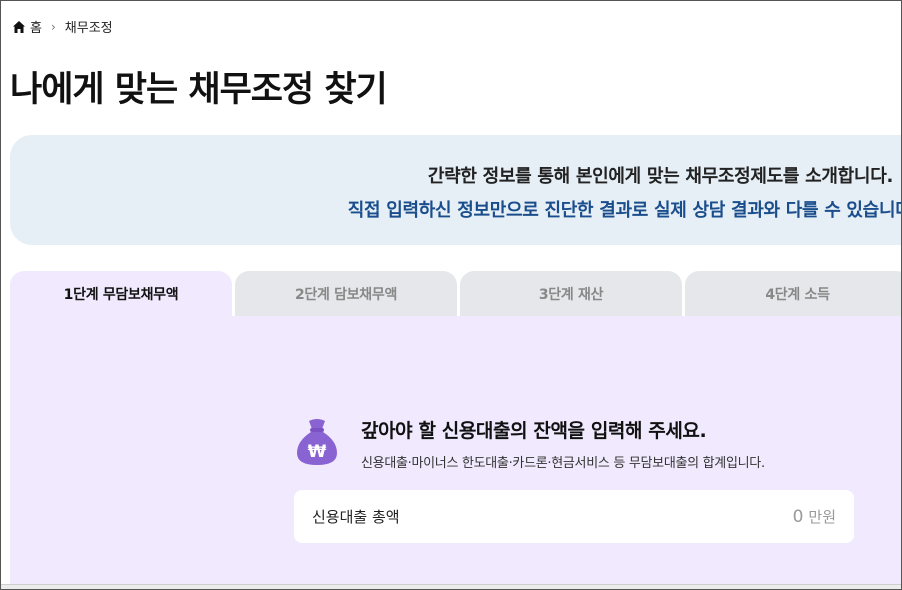  I want to click on tab-step-2: 2단계 담보채무액, so click(346, 293).